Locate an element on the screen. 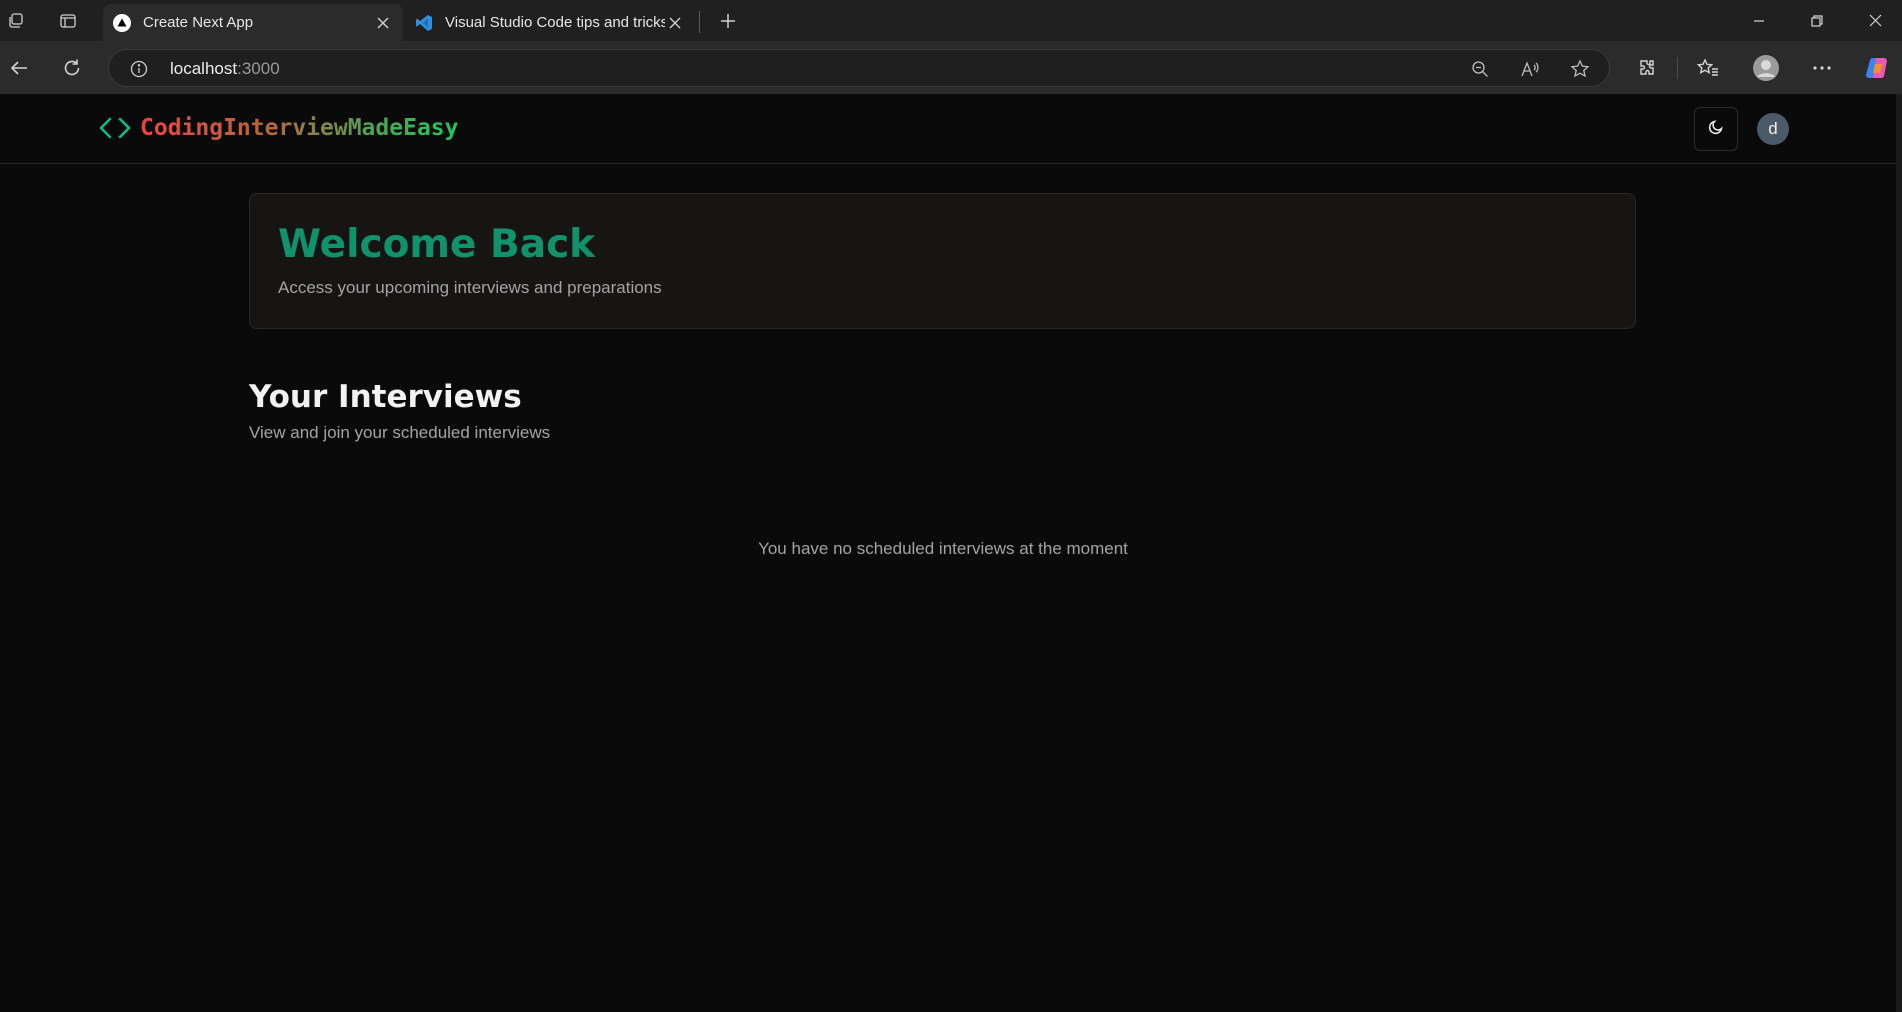 Image resolution: width=1902 pixels, height=1012 pixels. copilot-icon is located at coordinates (1877, 68).